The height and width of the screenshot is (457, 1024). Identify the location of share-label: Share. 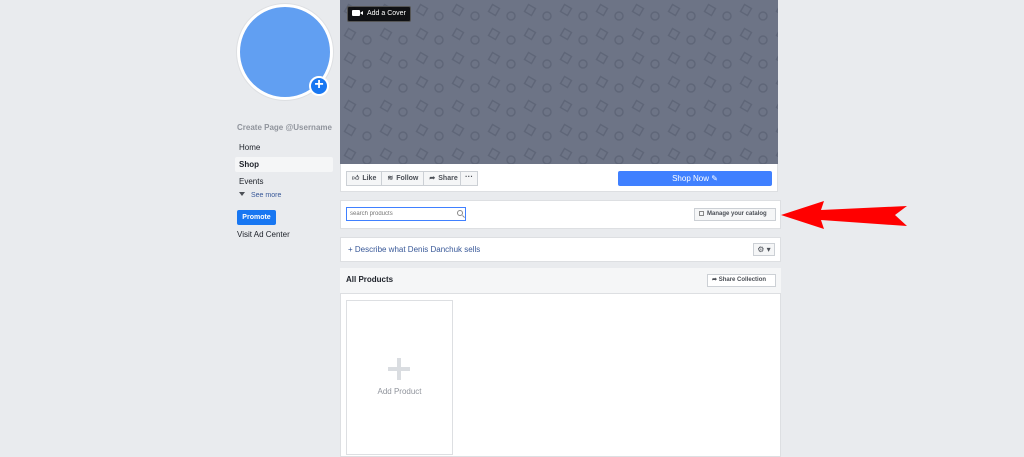
(448, 178).